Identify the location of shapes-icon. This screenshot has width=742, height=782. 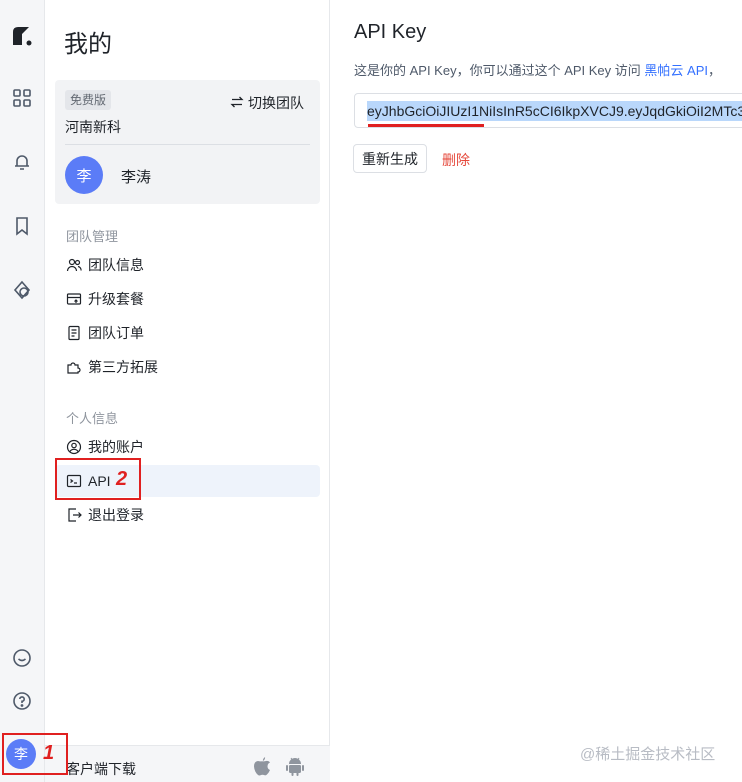
(22, 290).